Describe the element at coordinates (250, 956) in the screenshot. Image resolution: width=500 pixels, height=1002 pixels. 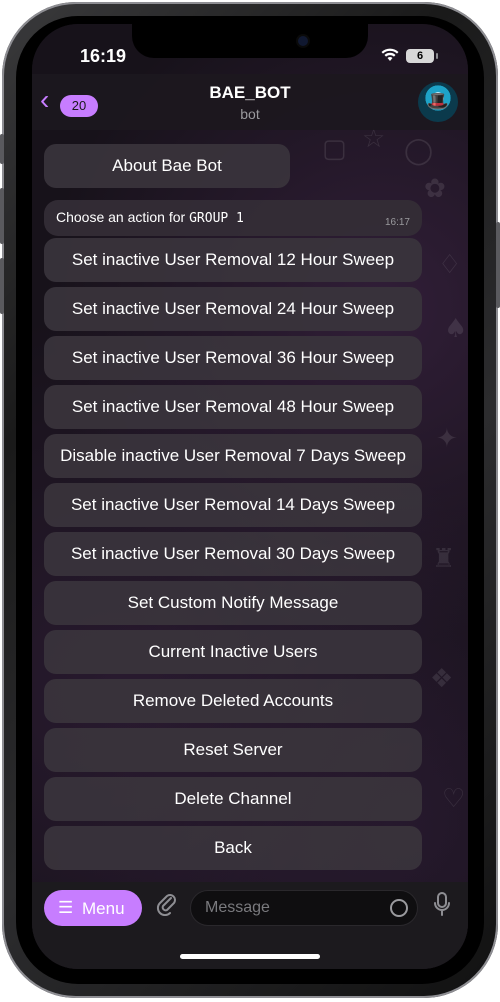
I see `home-indicator` at that location.